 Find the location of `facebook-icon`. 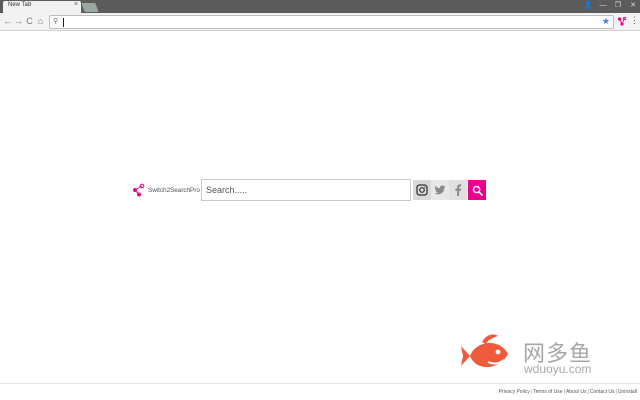

facebook-icon is located at coordinates (458, 190).